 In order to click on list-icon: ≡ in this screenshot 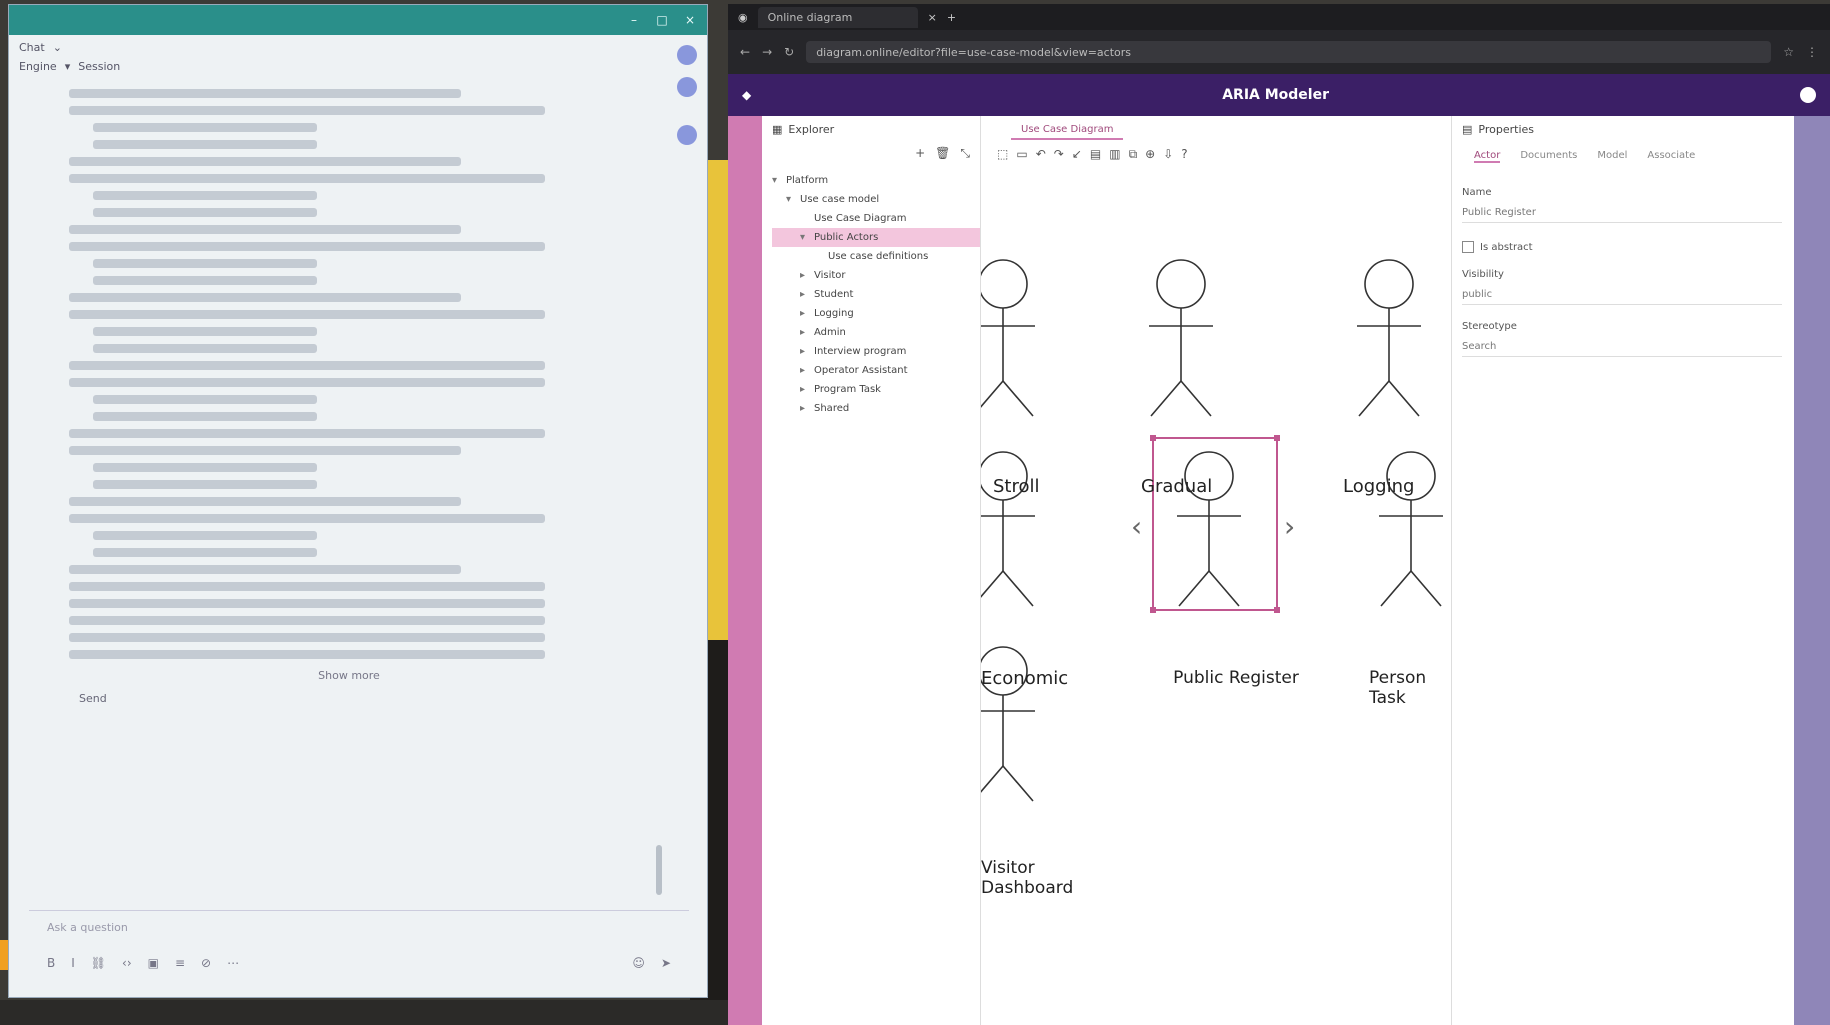, I will do `click(180, 963)`.